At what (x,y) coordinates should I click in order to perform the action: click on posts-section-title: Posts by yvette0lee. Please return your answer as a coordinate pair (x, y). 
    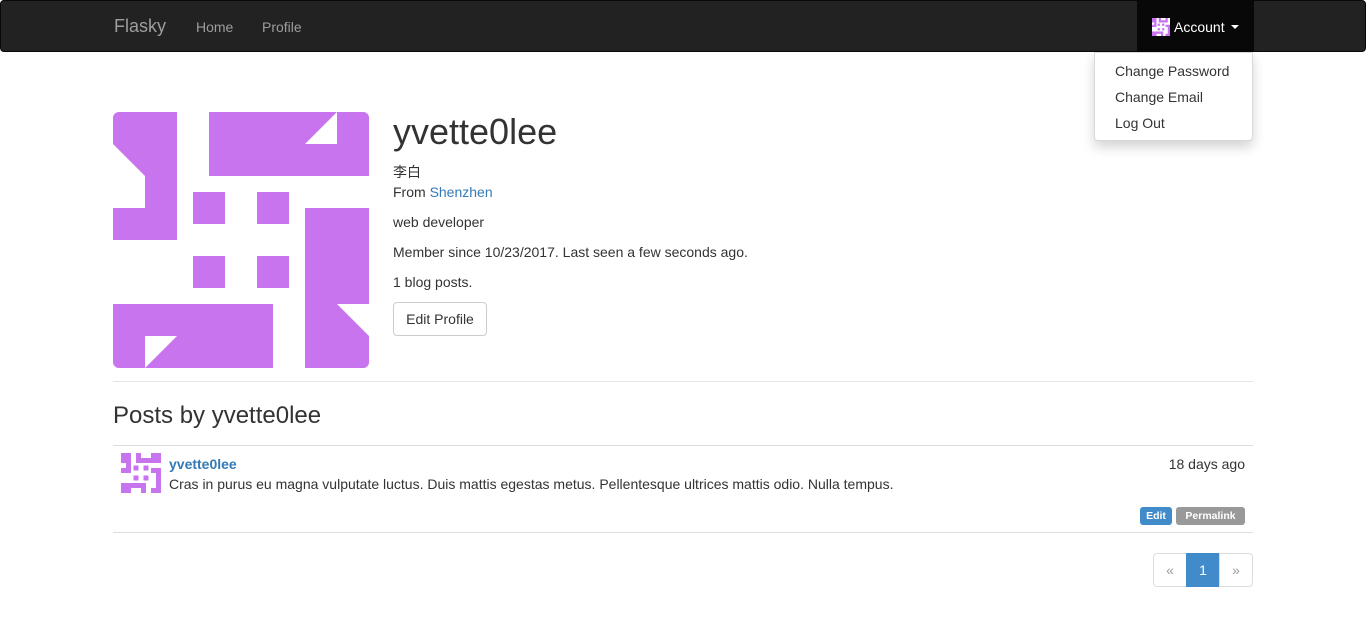
    Looking at the image, I should click on (217, 415).